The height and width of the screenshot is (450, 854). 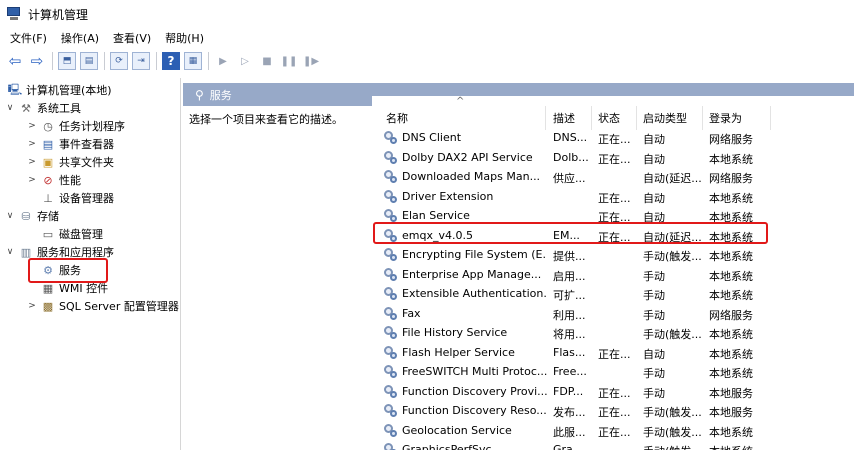 What do you see at coordinates (132, 38) in the screenshot?
I see `menu-view: 查看(V)` at bounding box center [132, 38].